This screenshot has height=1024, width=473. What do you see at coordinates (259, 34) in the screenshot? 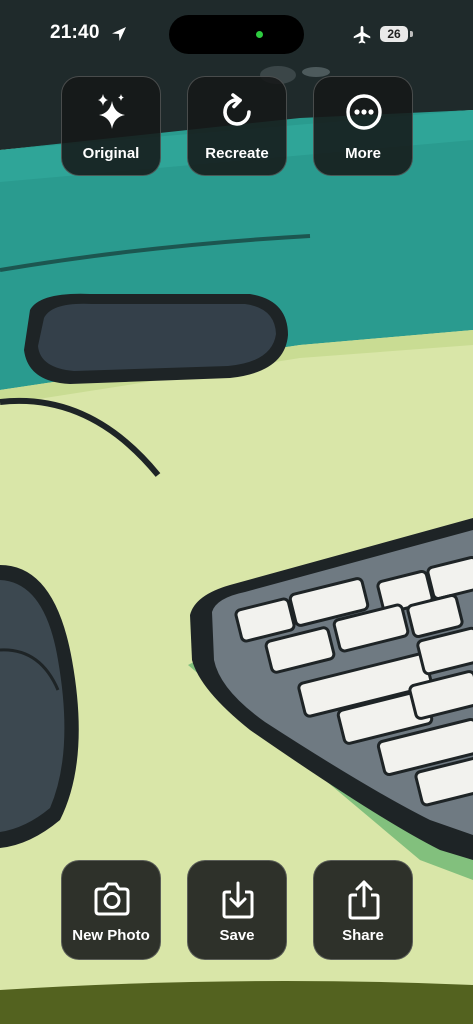
I see `camera-indicator-dot` at bounding box center [259, 34].